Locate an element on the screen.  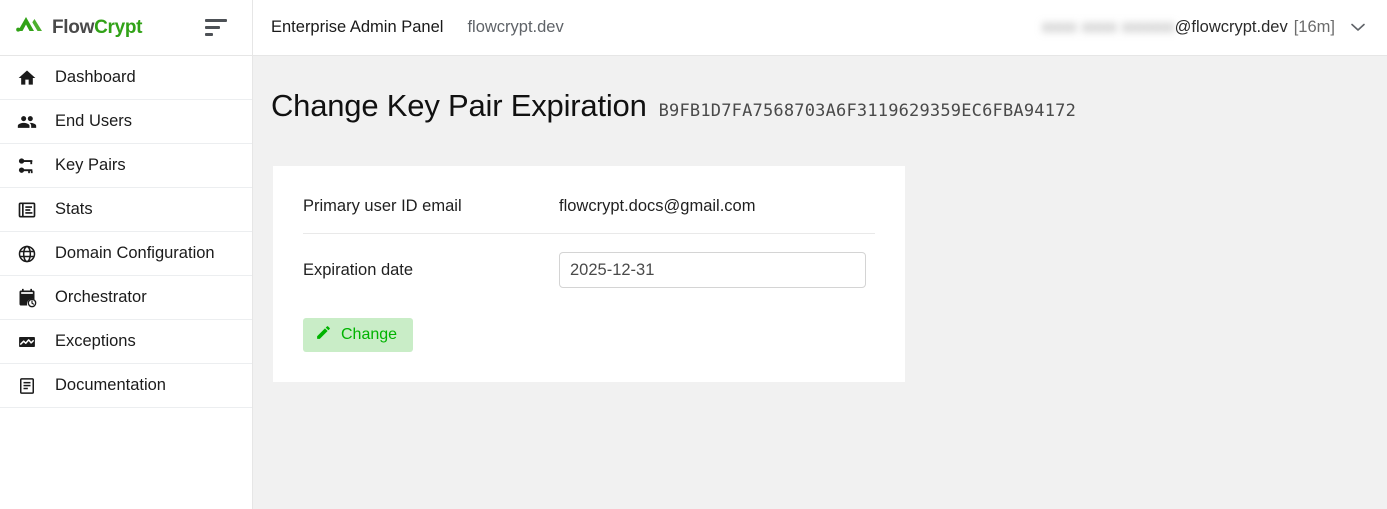
sidebar-item-label: Key Pairs is located at coordinates (90, 165).